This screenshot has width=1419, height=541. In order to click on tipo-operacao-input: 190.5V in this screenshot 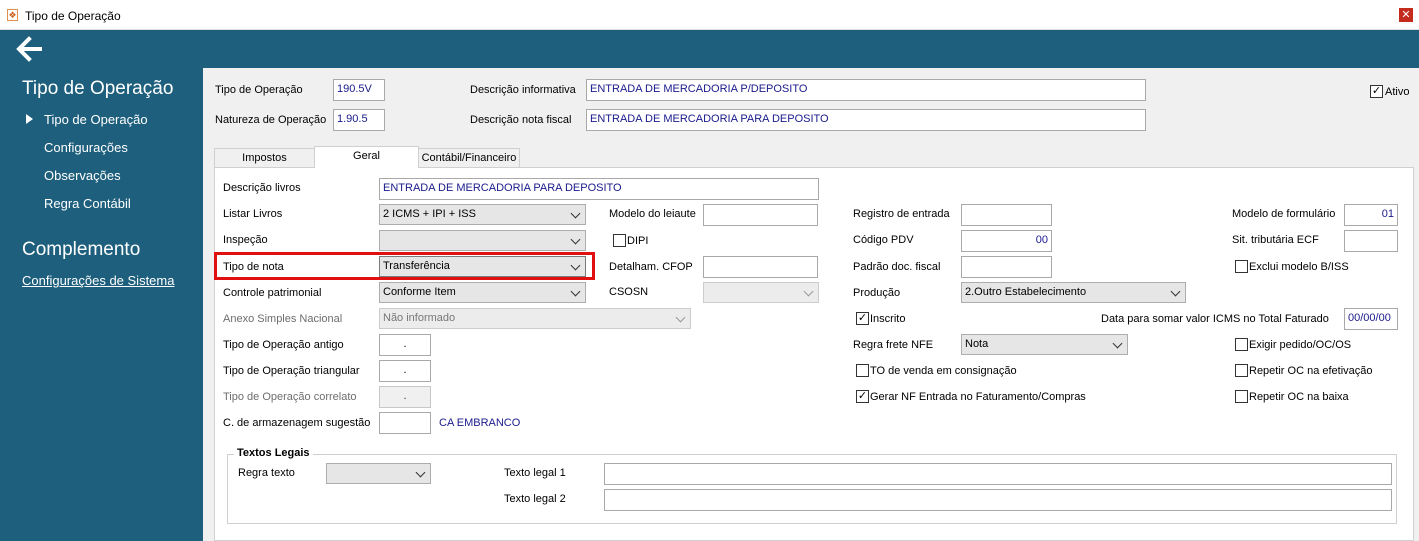, I will do `click(359, 90)`.